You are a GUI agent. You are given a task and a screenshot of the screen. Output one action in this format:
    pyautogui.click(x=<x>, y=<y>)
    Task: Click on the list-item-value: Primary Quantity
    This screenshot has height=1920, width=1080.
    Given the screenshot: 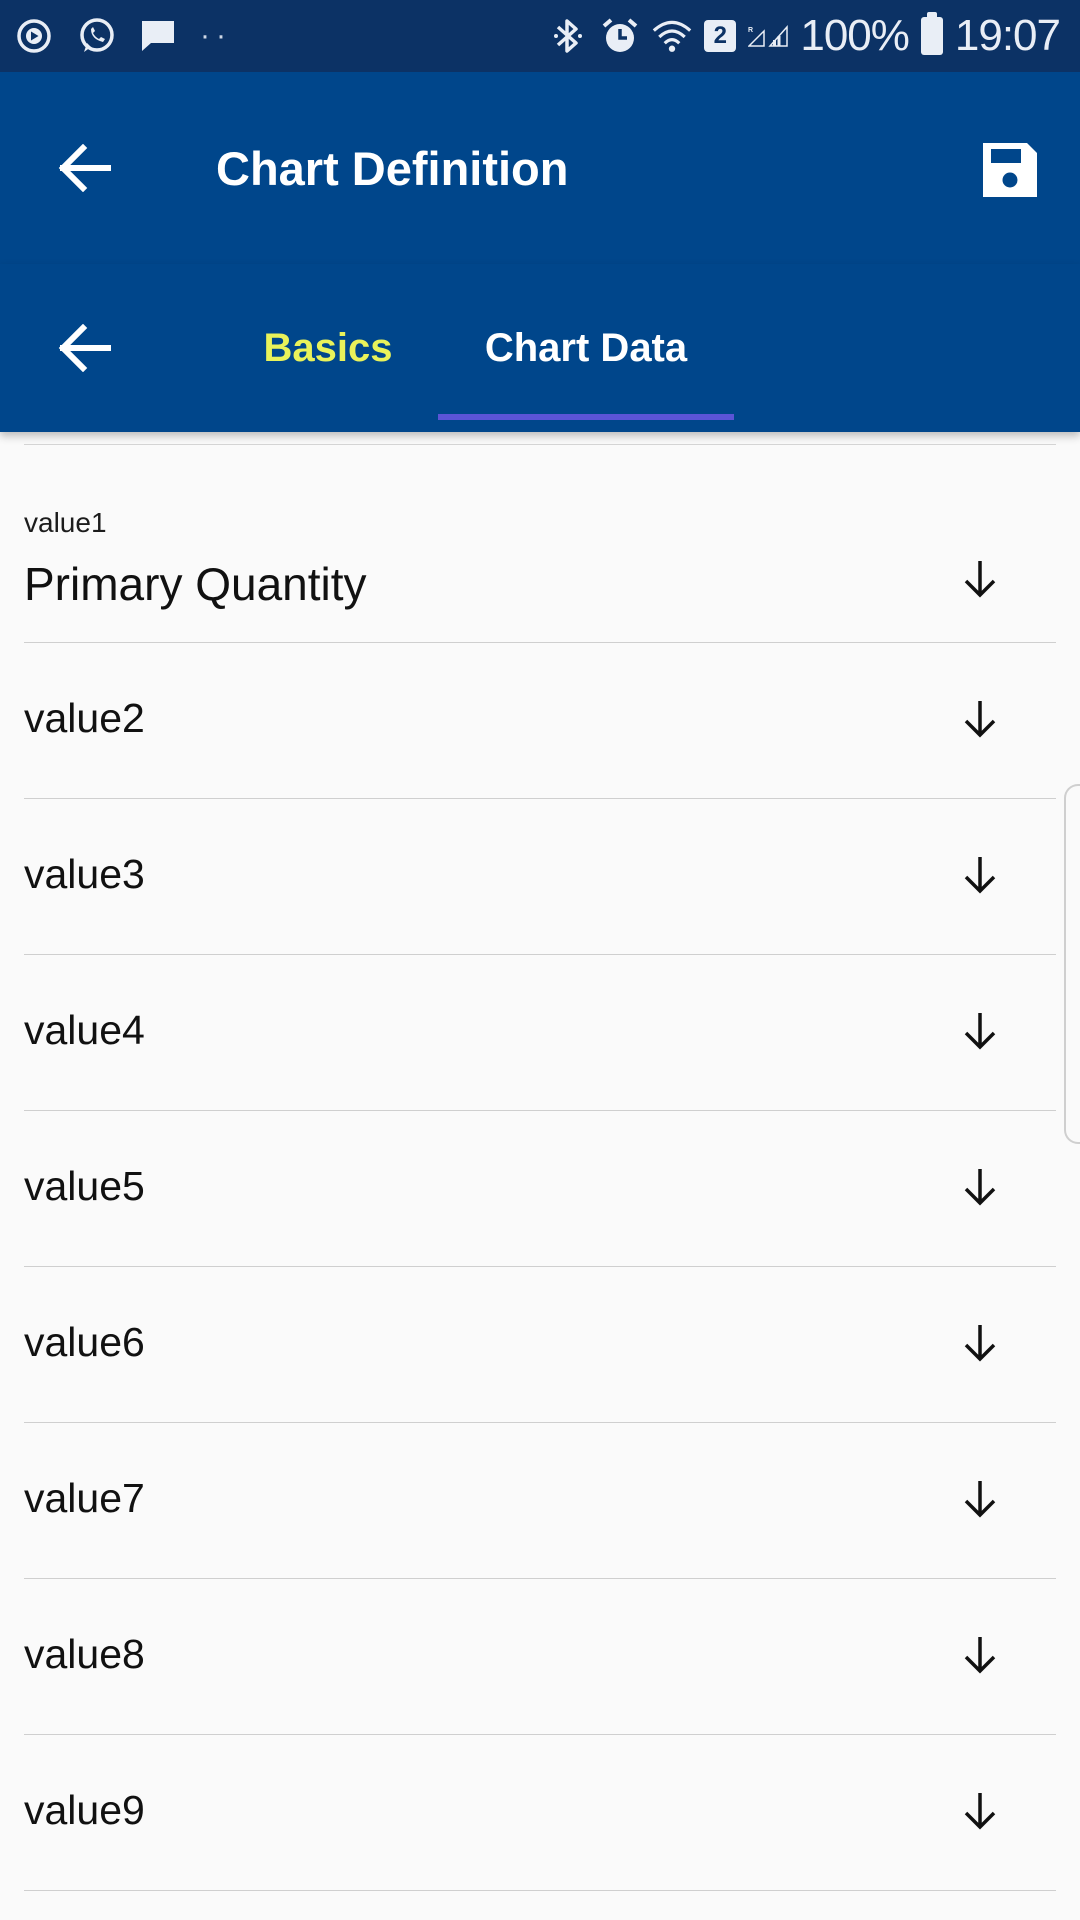 What is the action you would take?
    pyautogui.click(x=195, y=584)
    